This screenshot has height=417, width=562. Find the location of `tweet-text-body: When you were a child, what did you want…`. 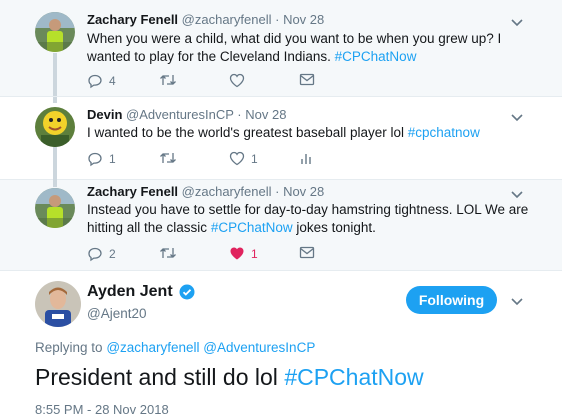

tweet-text-body: When you were a child, what did you want… is located at coordinates (294, 47).